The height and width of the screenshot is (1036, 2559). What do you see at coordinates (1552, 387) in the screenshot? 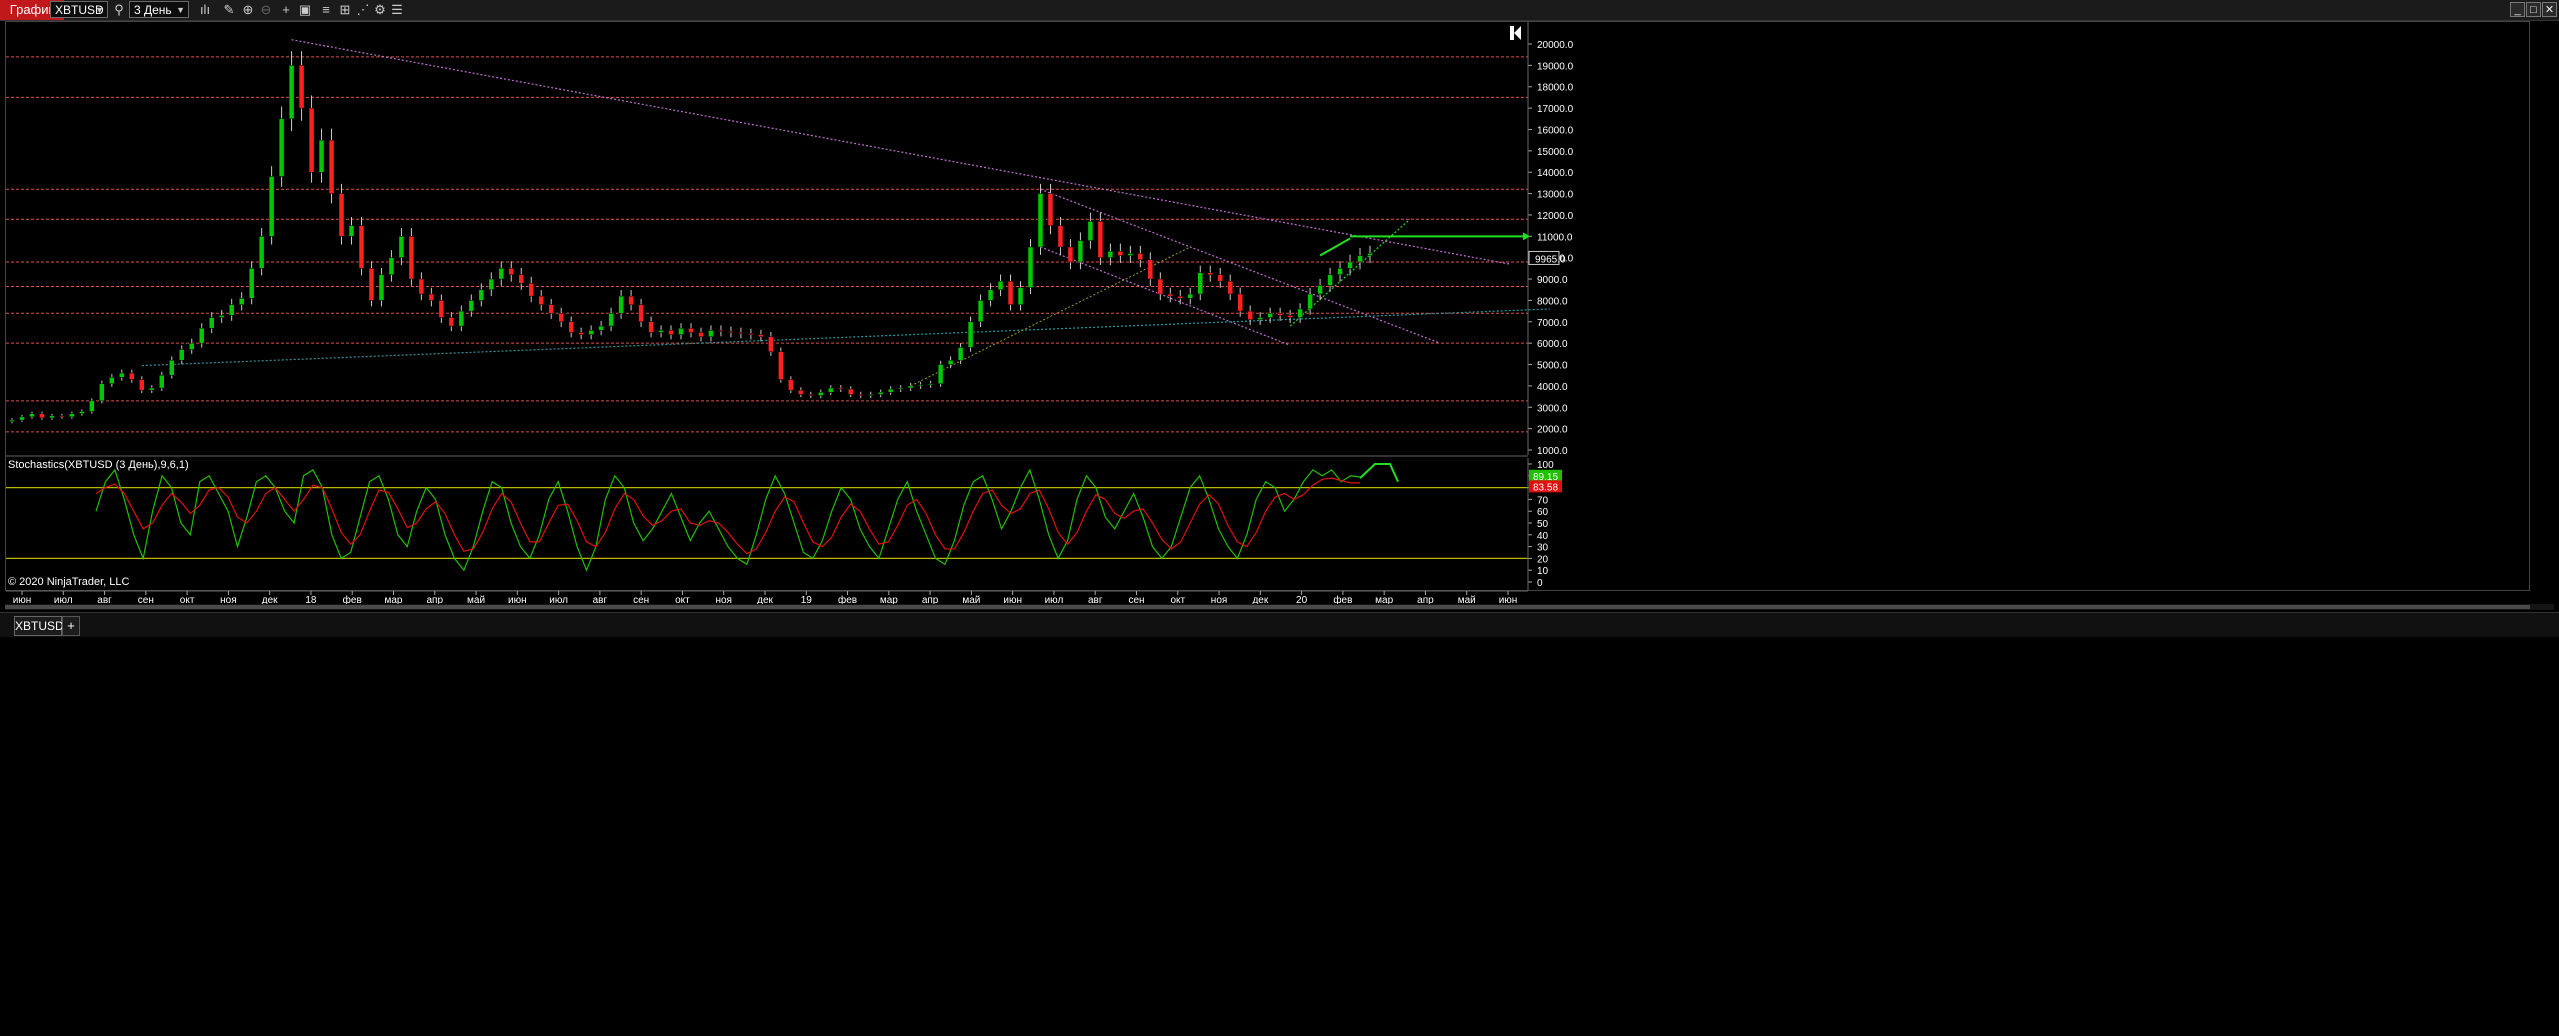
I see `y-tick-label: 4000.0` at bounding box center [1552, 387].